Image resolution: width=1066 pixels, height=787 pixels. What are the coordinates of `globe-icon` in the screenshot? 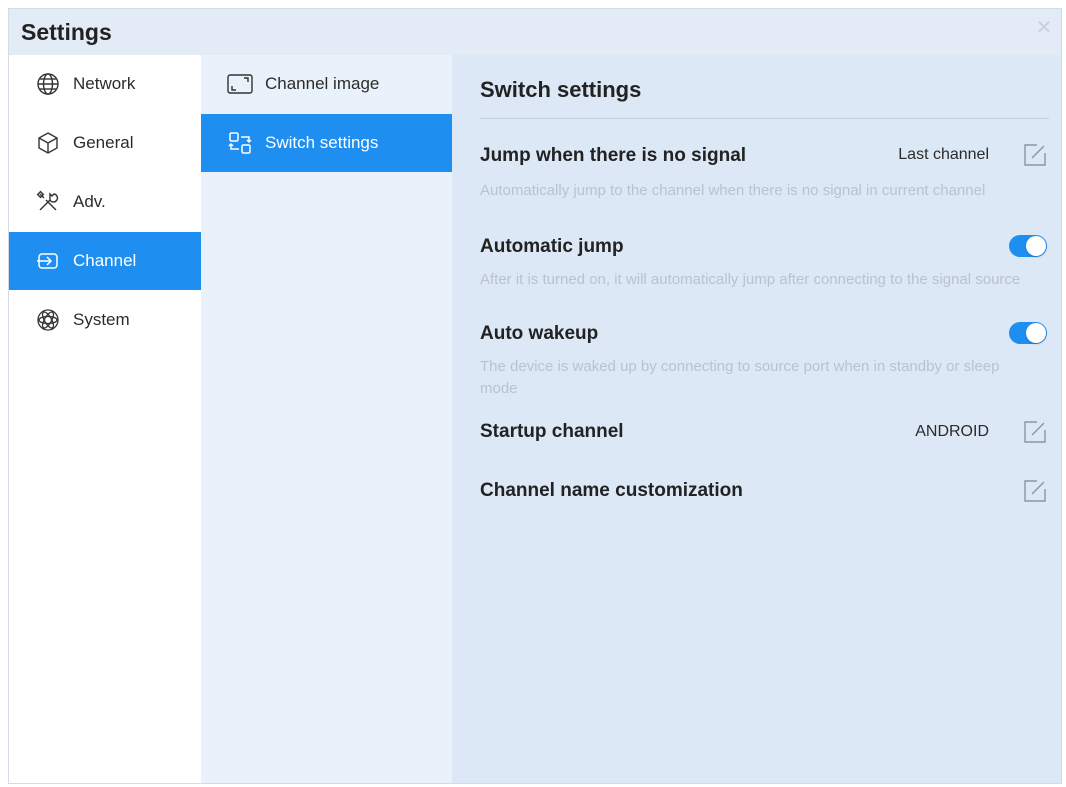 It's located at (48, 84).